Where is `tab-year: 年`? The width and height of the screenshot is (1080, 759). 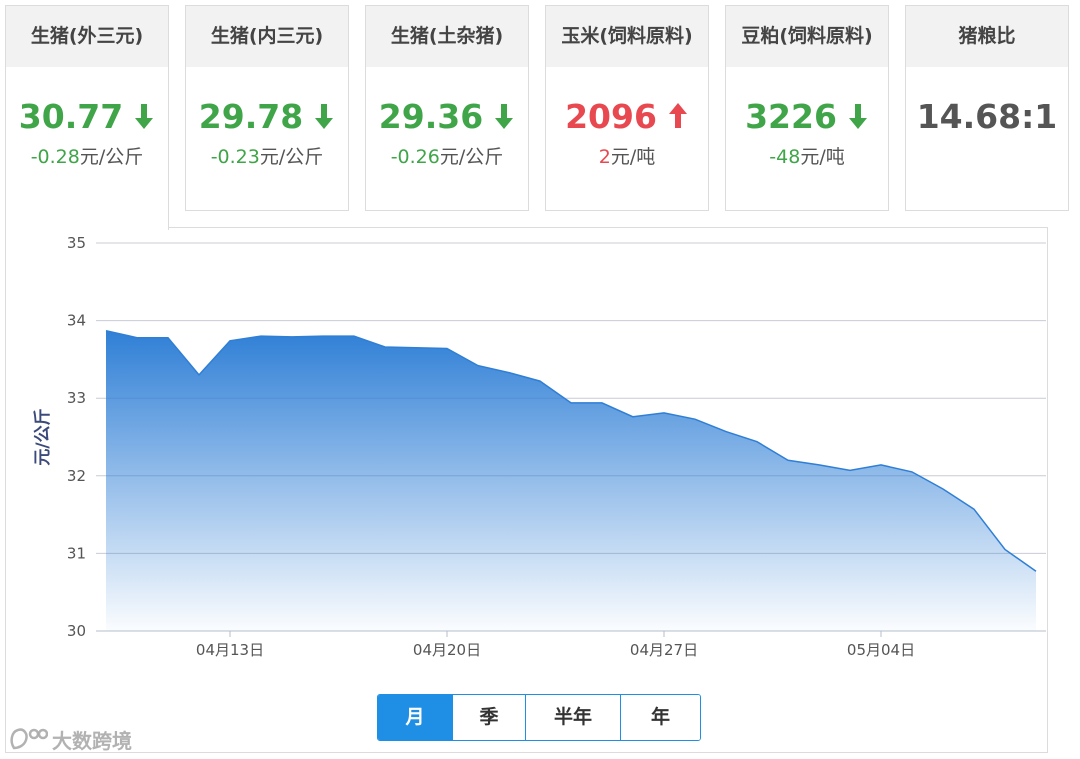
tab-year: 年 is located at coordinates (660, 717).